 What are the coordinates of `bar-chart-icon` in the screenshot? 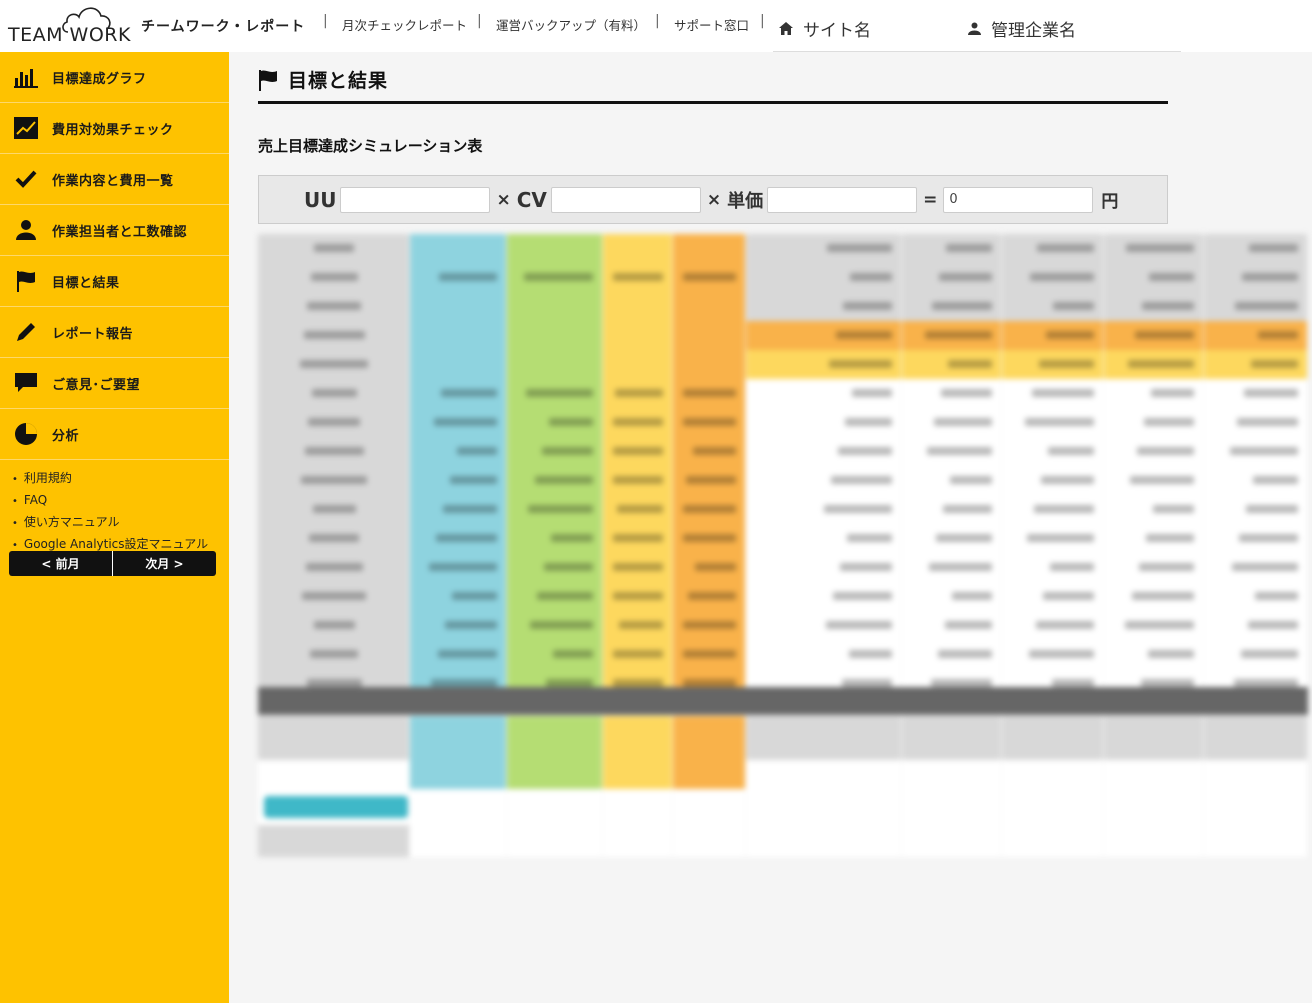 It's located at (26, 77).